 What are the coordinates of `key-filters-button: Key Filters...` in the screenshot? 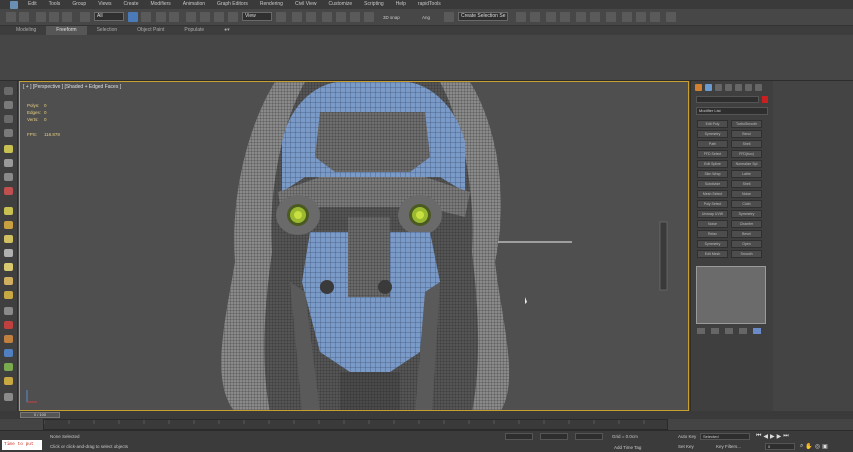 It's located at (728, 446).